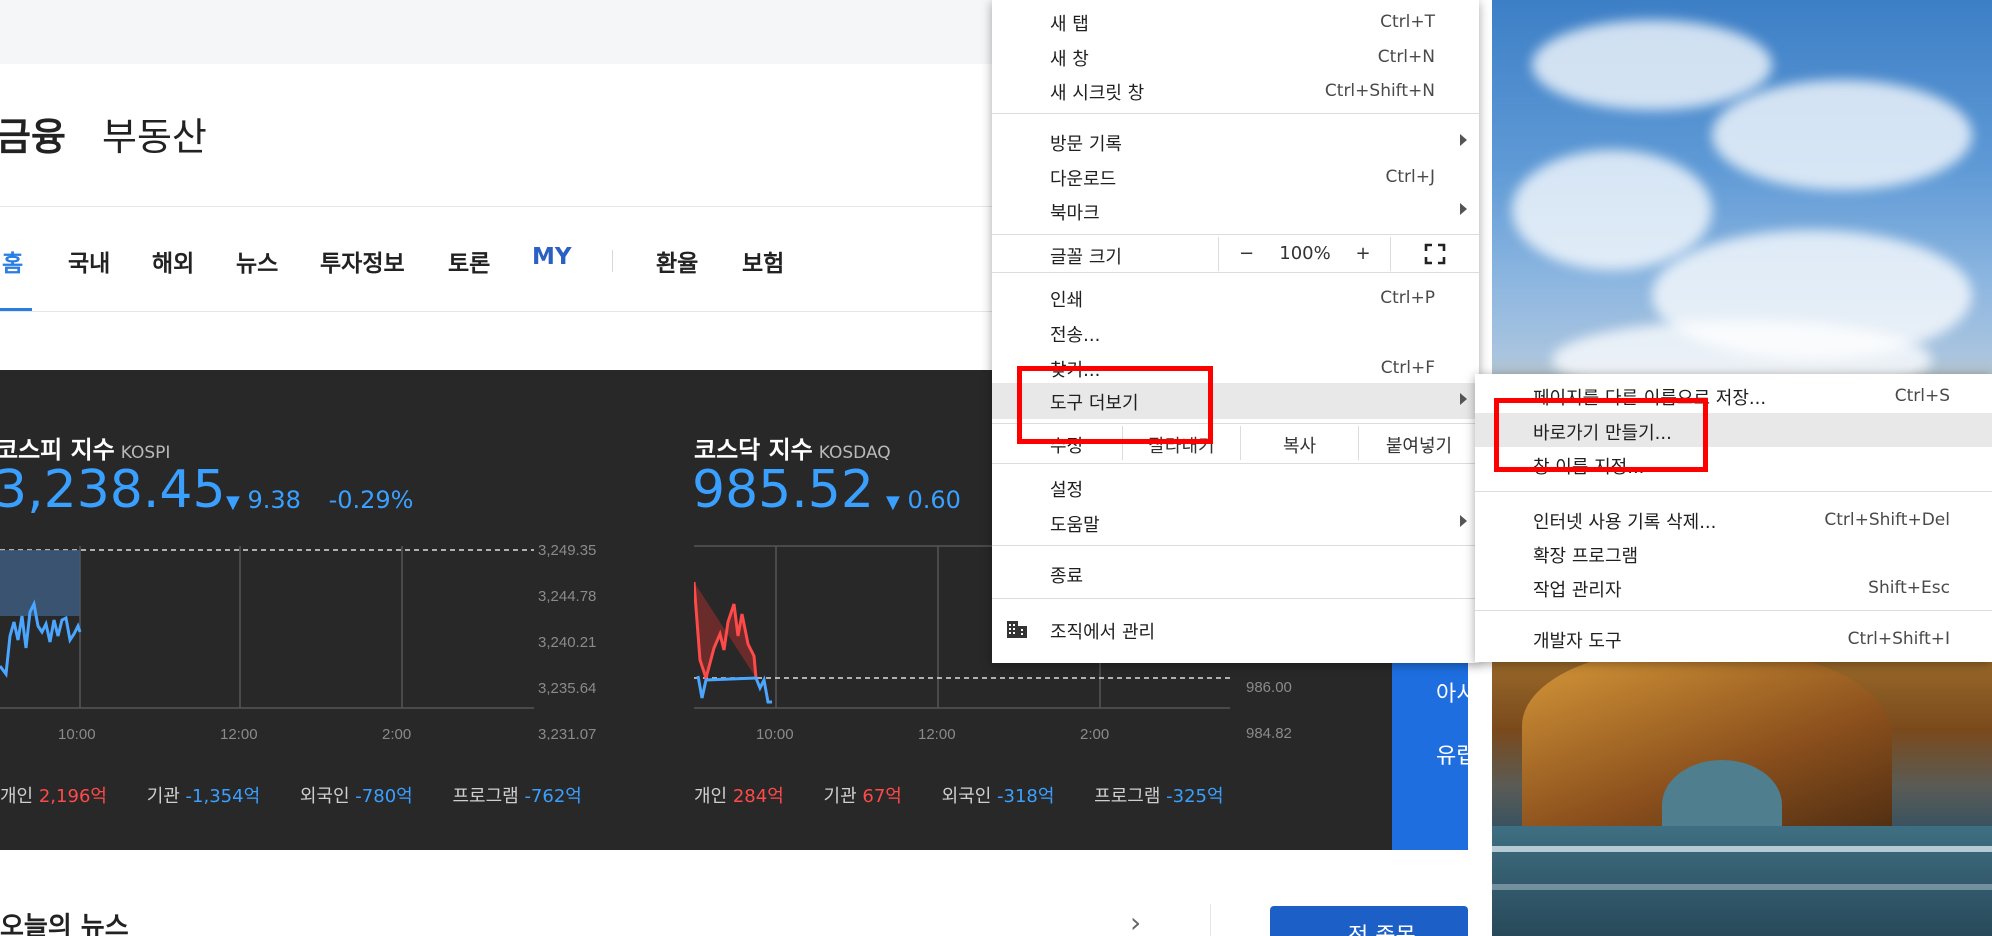 The image size is (1992, 936). I want to click on investor-item: 외국인 -780억, so click(356, 796).